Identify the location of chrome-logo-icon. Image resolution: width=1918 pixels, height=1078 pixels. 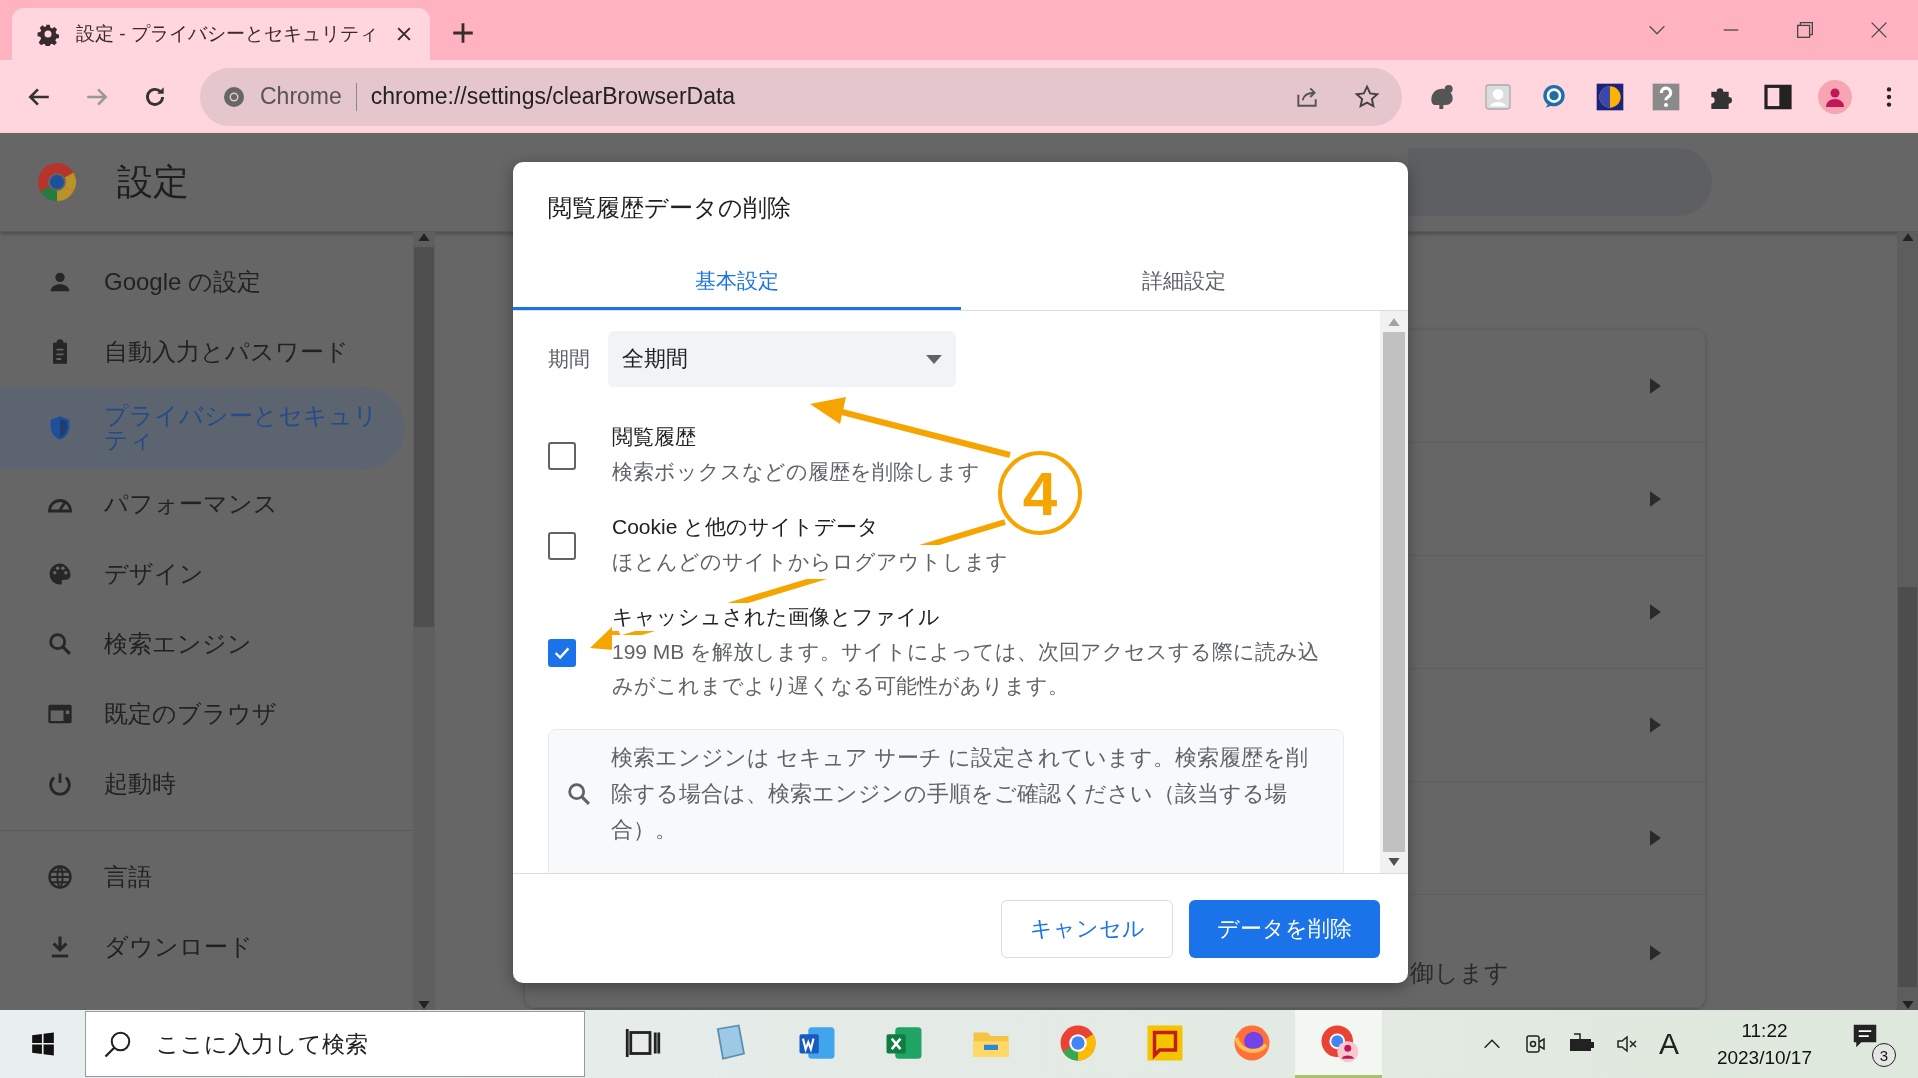
(57, 182).